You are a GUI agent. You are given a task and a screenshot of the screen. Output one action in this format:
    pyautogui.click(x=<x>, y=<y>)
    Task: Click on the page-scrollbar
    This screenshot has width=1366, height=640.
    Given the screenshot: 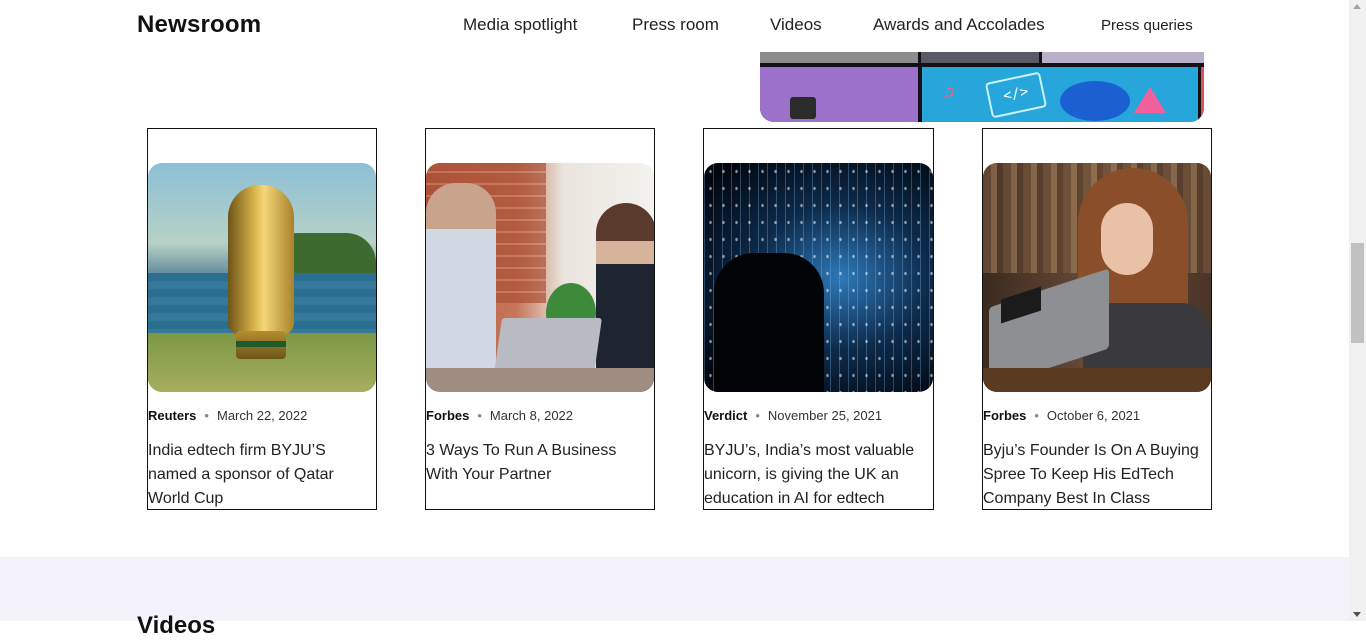 What is the action you would take?
    pyautogui.click(x=1357, y=310)
    